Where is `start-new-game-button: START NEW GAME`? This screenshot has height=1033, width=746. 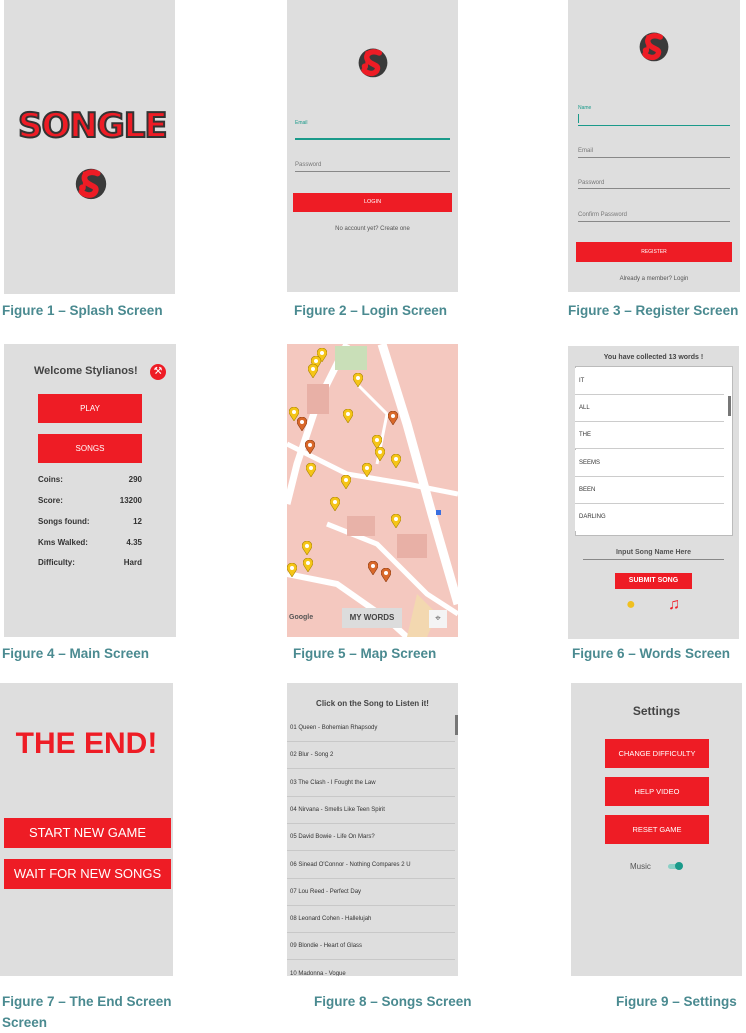
start-new-game-button: START NEW GAME is located at coordinates (87, 833).